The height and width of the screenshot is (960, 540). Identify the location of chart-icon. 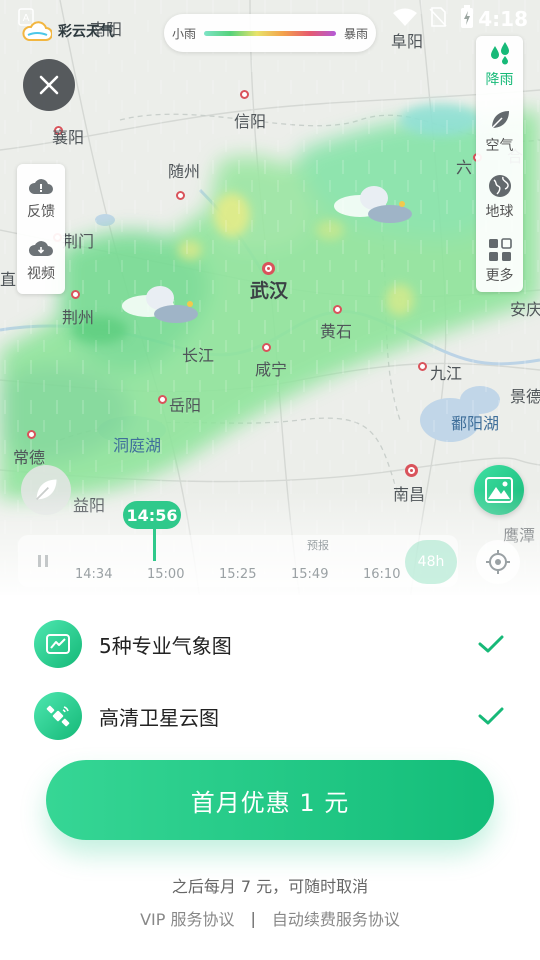
(58, 644).